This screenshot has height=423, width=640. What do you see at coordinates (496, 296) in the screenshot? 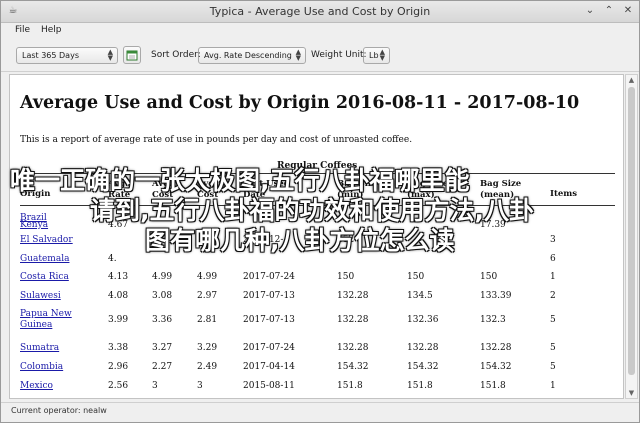
I see `bag-mean-cell: 133.39` at bounding box center [496, 296].